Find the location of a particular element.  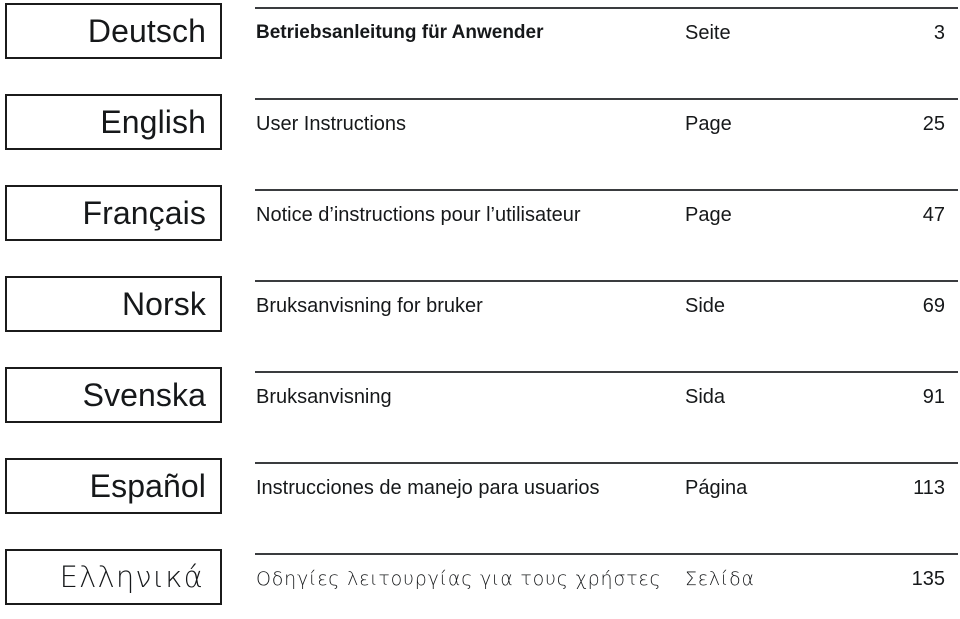

row-description: Bruksanvisning for bruker is located at coordinates (369, 305).